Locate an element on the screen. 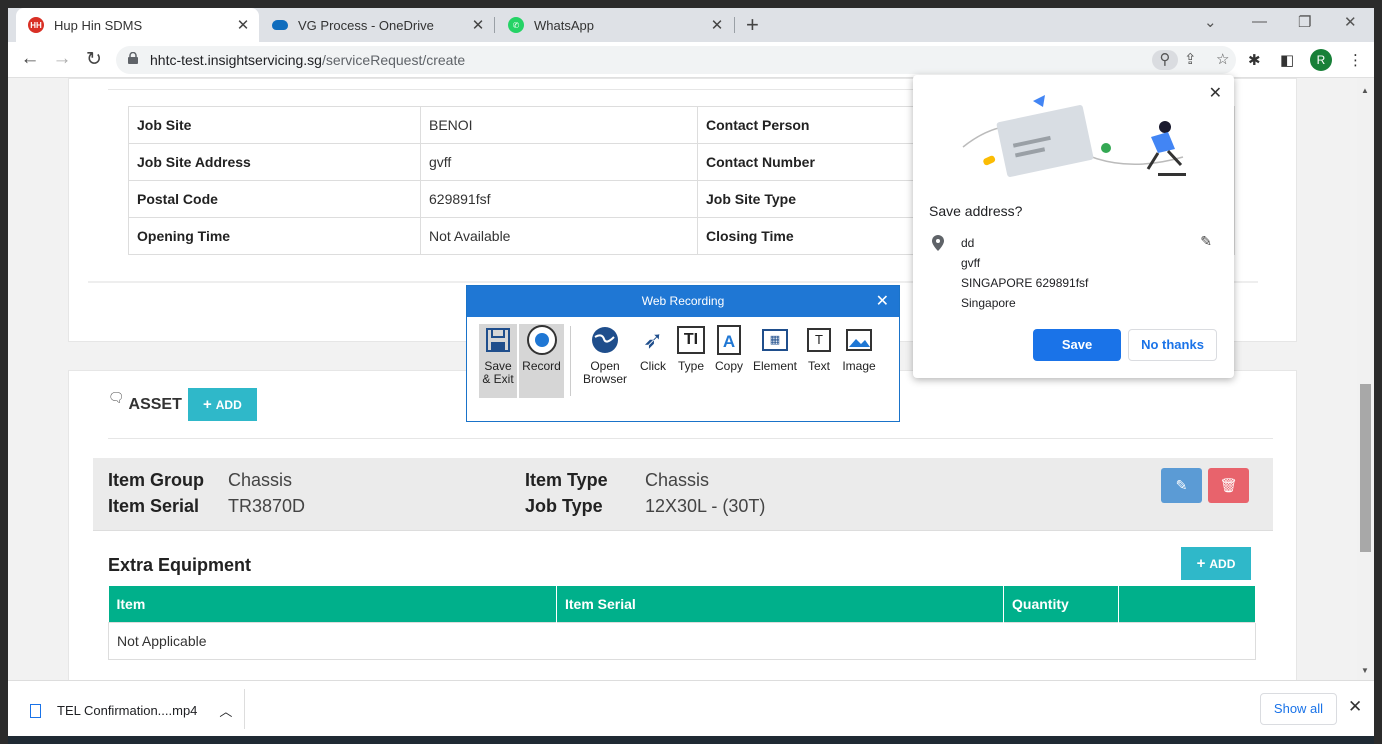 The height and width of the screenshot is (744, 1382). url-host: hhtc-test.insightservicing.sg is located at coordinates (236, 60).